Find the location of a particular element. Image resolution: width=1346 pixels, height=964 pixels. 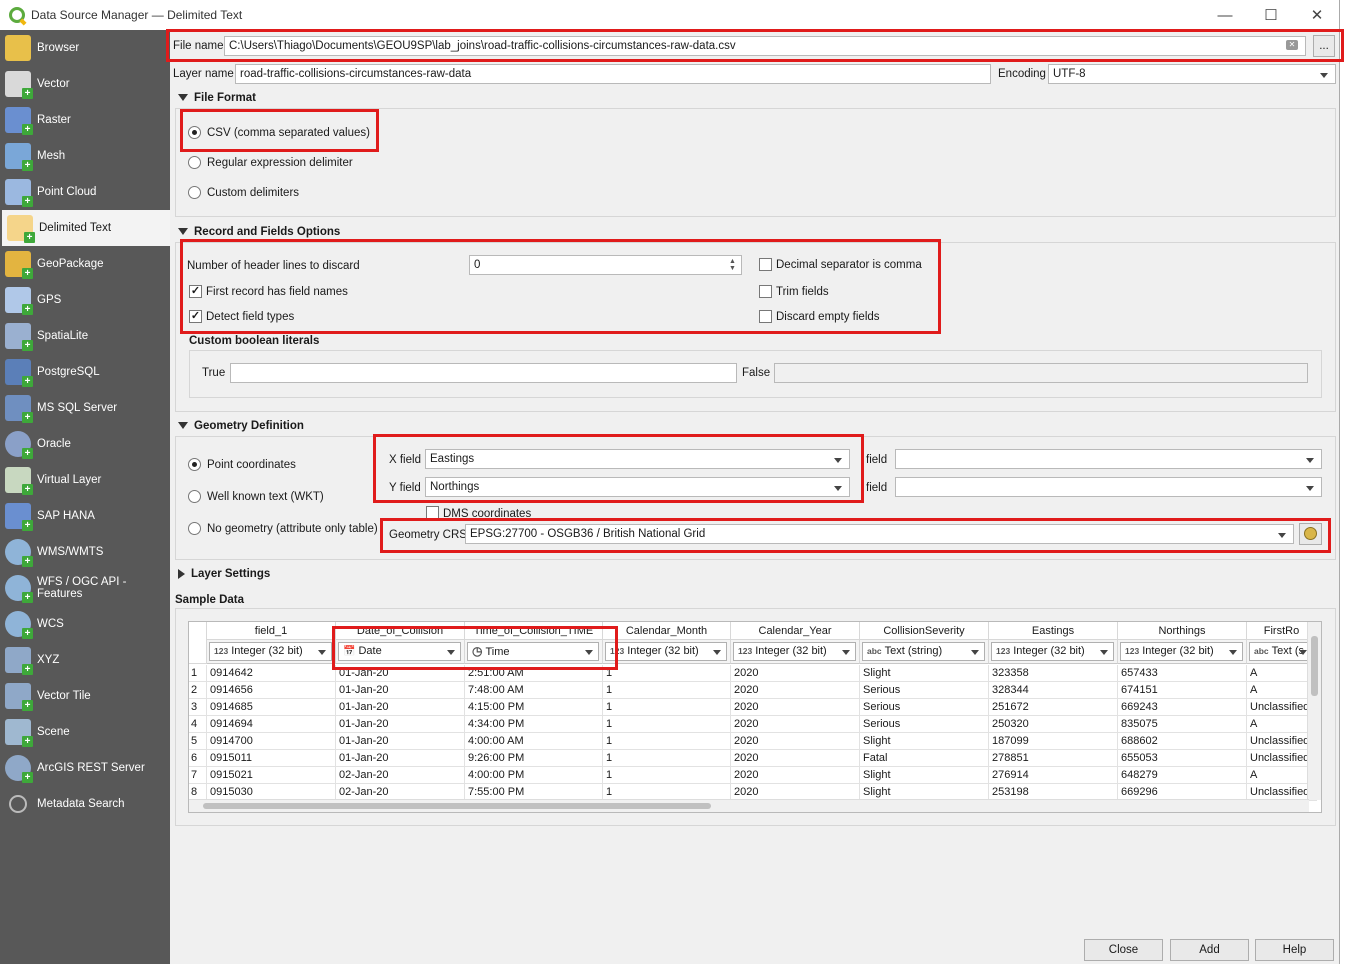

column-type-cell: 📅 Date is located at coordinates (400, 652).